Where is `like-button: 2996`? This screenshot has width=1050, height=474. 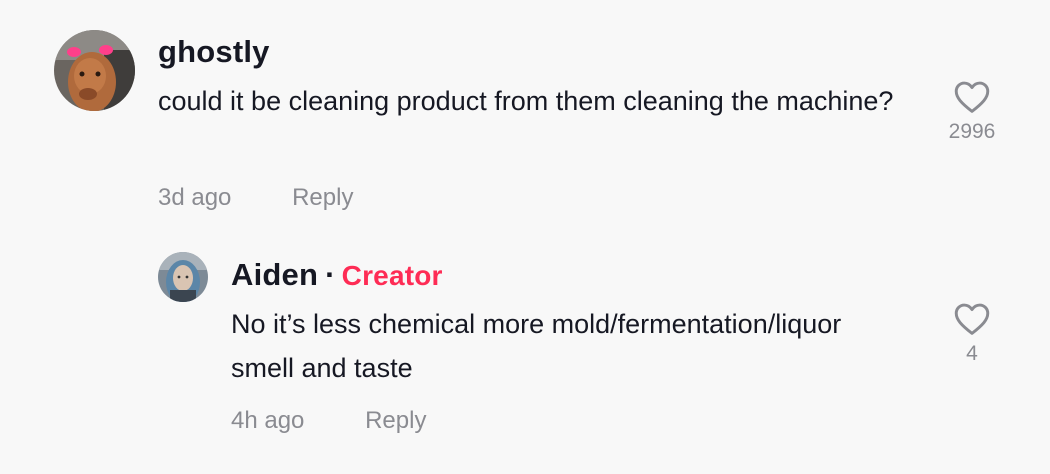
like-button: 2996 is located at coordinates (972, 112).